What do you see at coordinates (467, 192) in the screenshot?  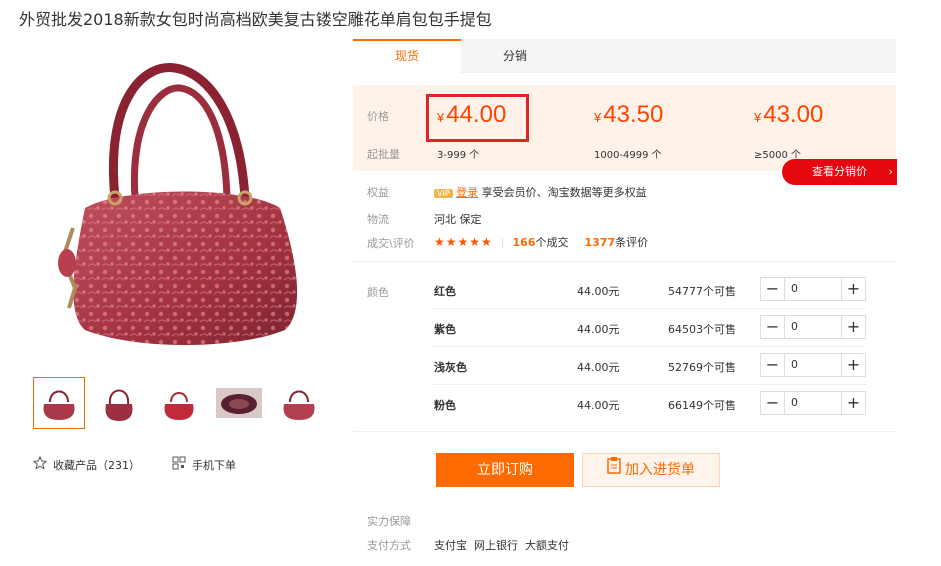 I see `login-link: 登录` at bounding box center [467, 192].